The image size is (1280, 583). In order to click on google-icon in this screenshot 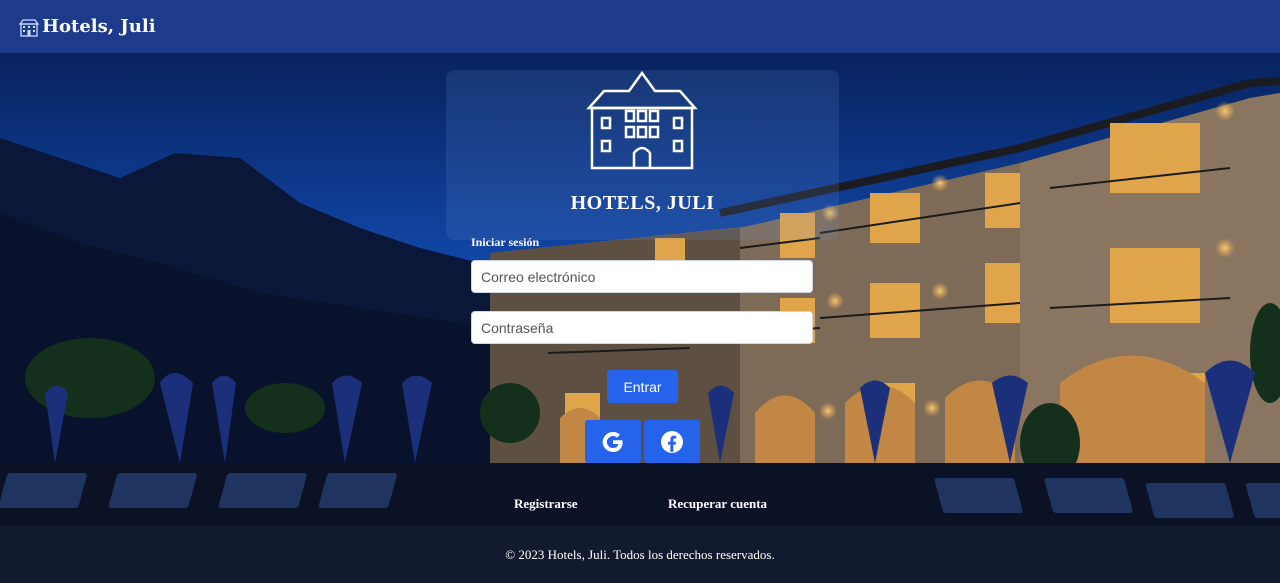, I will do `click(612, 441)`.